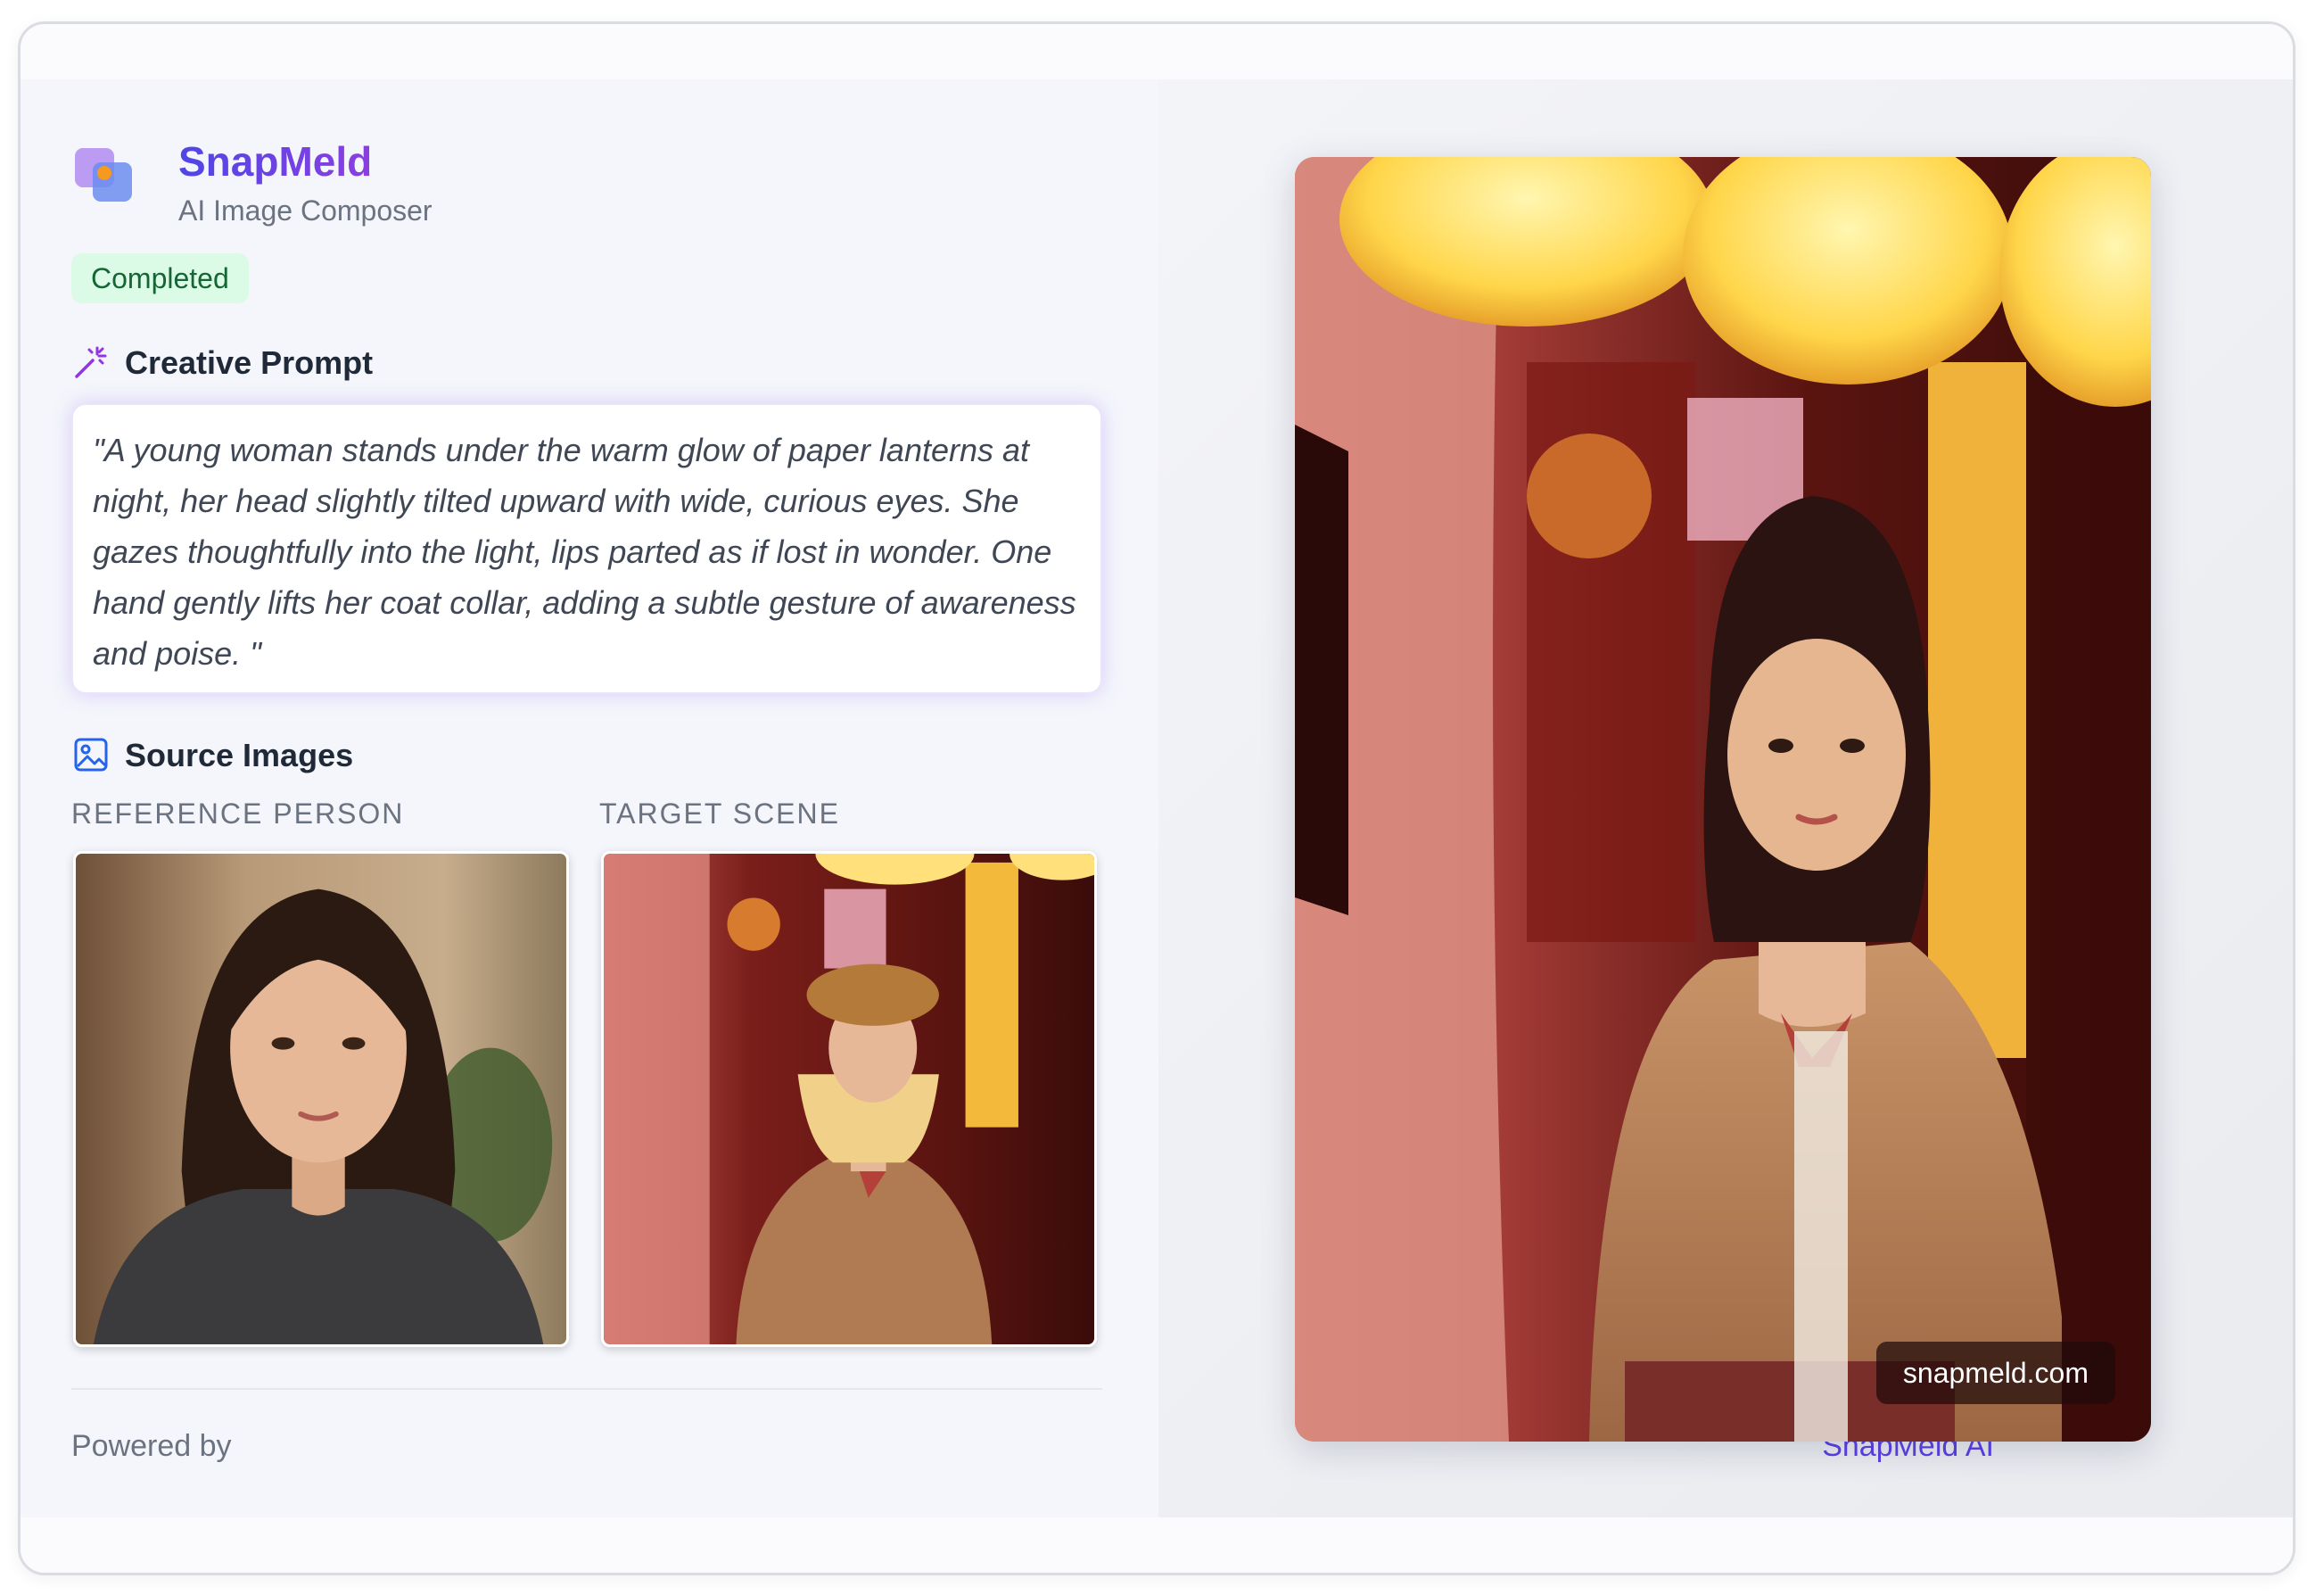 The width and height of the screenshot is (2324, 1595). What do you see at coordinates (321, 1099) in the screenshot?
I see `reference-person-image` at bounding box center [321, 1099].